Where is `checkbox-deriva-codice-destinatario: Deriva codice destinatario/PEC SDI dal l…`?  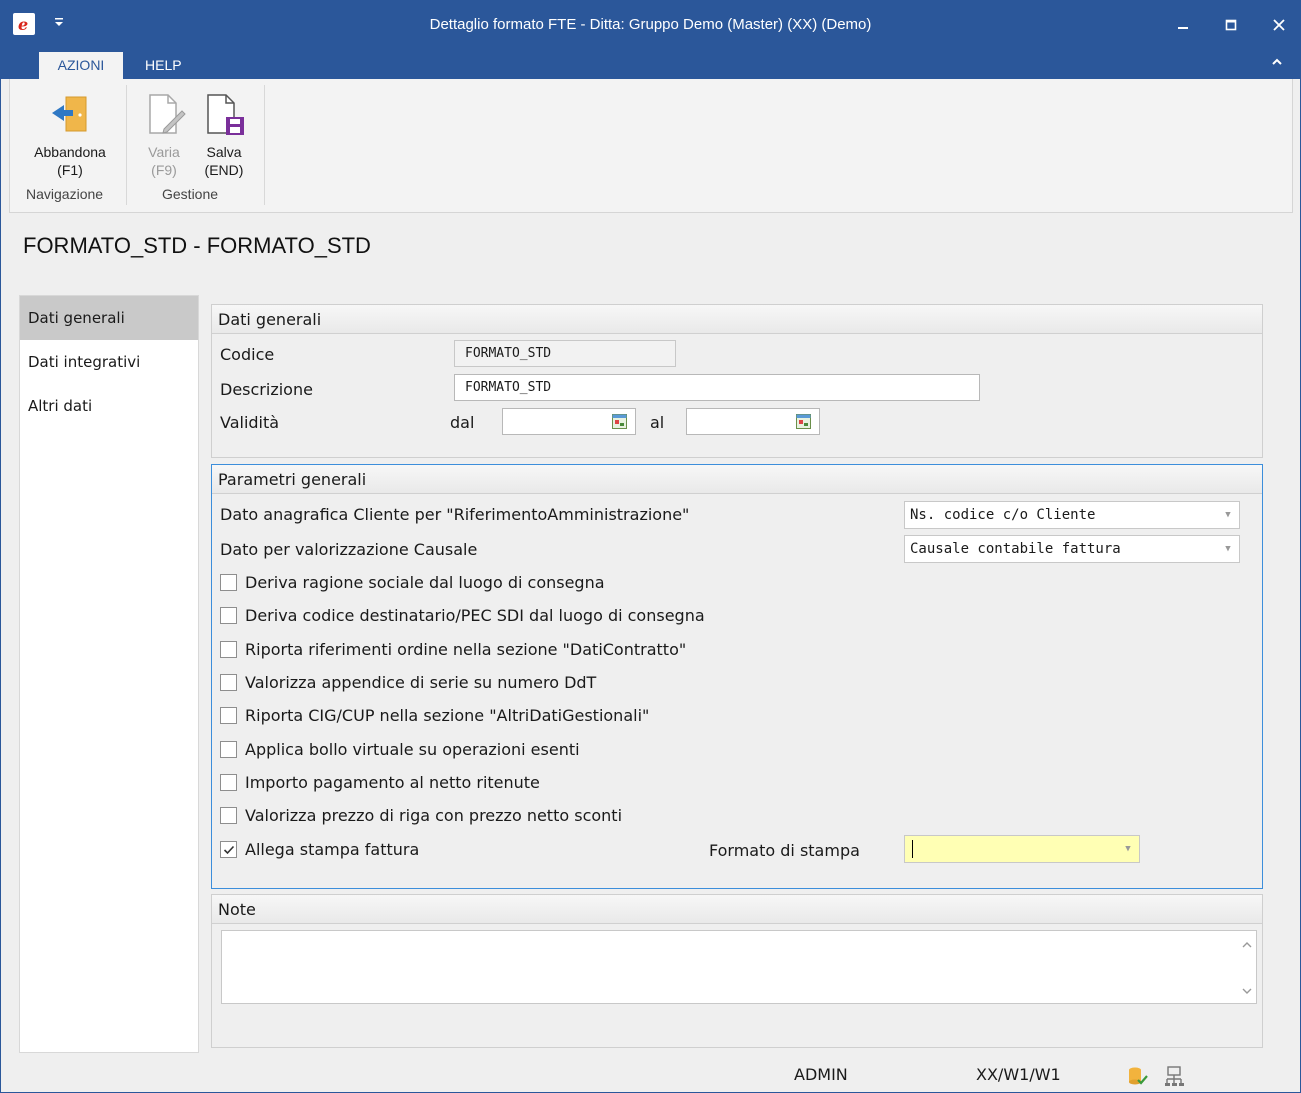 checkbox-deriva-codice-destinatario: Deriva codice destinatario/PEC SDI dal l… is located at coordinates (462, 616).